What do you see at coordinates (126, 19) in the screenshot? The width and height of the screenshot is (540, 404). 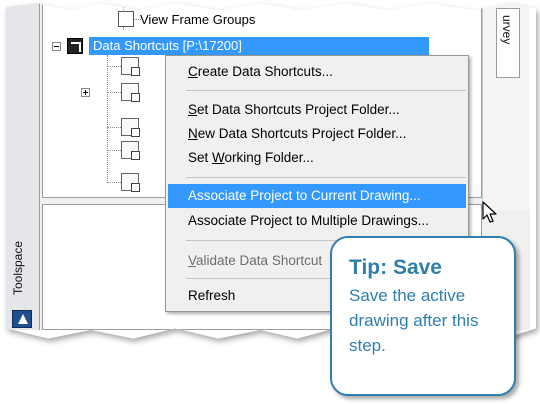 I see `view-frame-icon` at bounding box center [126, 19].